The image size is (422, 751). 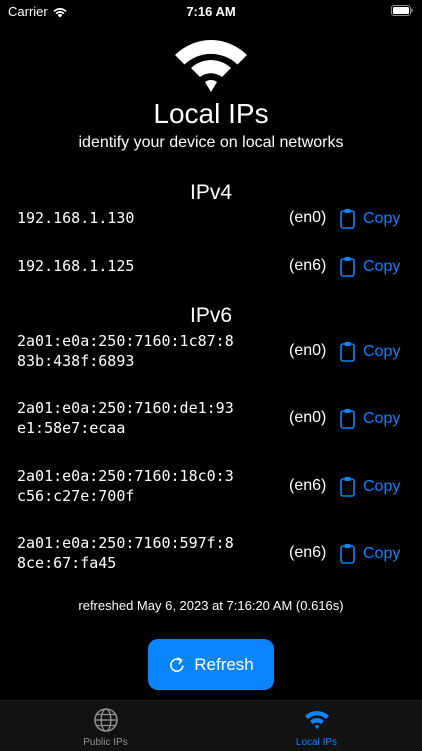 I want to click on ip-address: 2a01:e0a:250:7160:de1:93 e1:58e7:ecaa, so click(x=125, y=418).